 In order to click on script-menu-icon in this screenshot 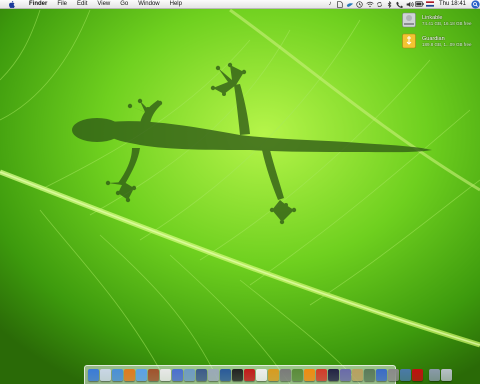, I will do `click(340, 4)`.